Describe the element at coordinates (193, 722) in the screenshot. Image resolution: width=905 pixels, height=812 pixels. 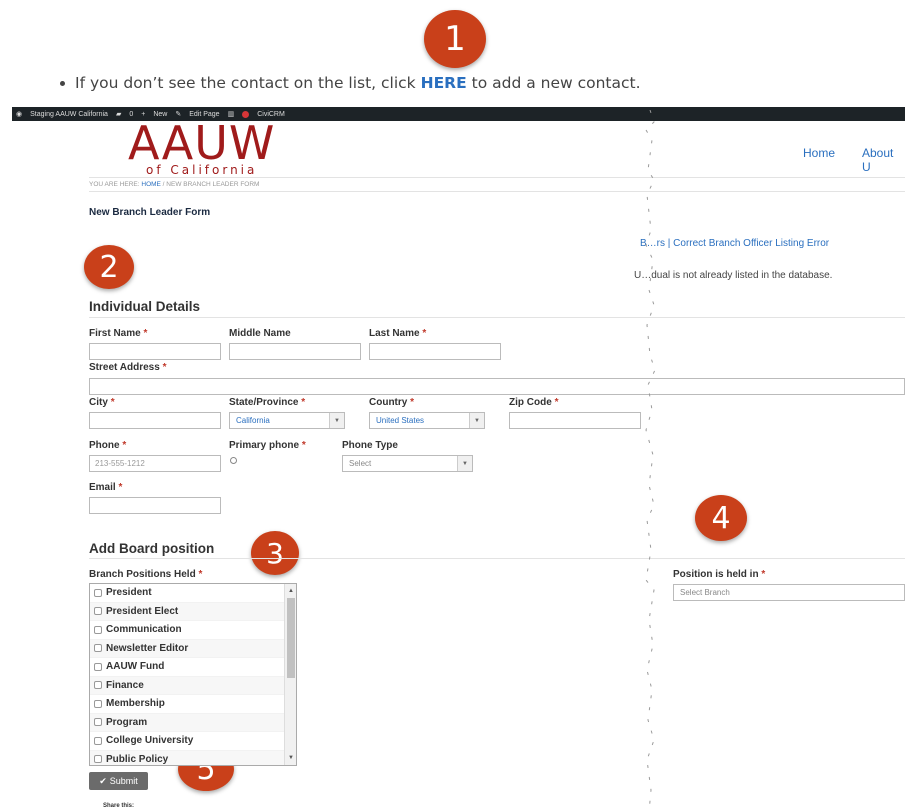
I see `list-item: Program` at that location.